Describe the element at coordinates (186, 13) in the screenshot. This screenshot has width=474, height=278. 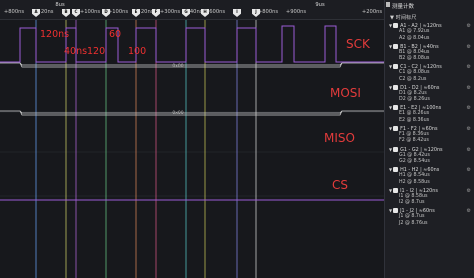
I see `cursor-marker-g: G` at that location.